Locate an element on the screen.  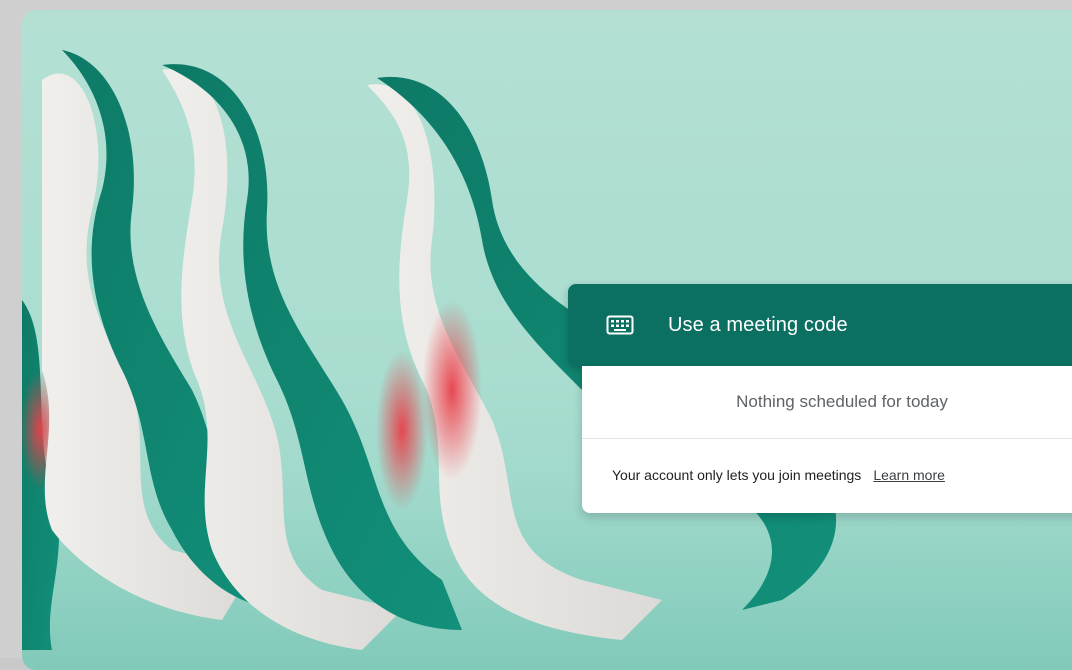
account-notice-text: Your account only lets you join meetings is located at coordinates (737, 475).